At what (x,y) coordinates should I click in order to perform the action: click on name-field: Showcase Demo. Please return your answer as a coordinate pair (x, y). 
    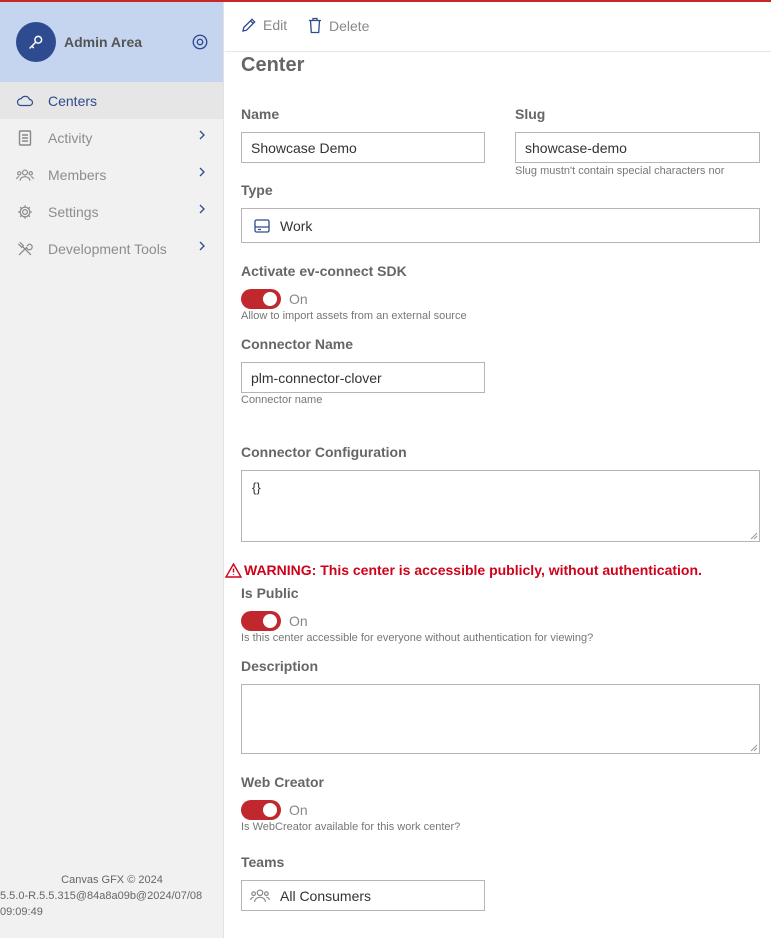
    Looking at the image, I should click on (363, 147).